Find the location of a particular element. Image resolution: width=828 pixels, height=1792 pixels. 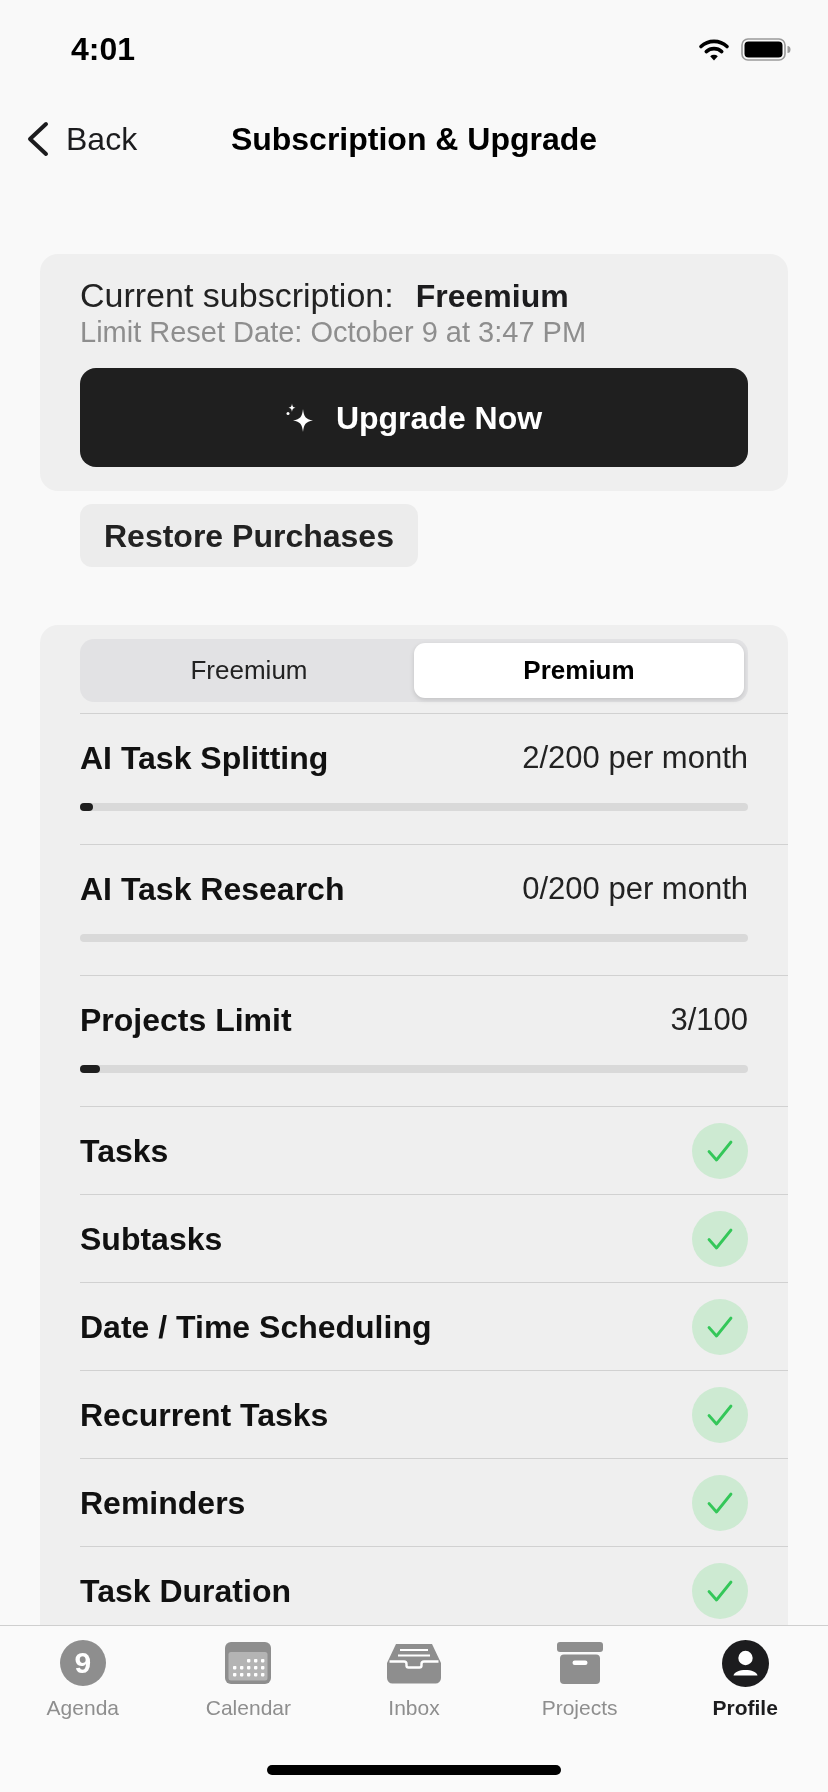

plan-tab: Premium is located at coordinates (579, 670).